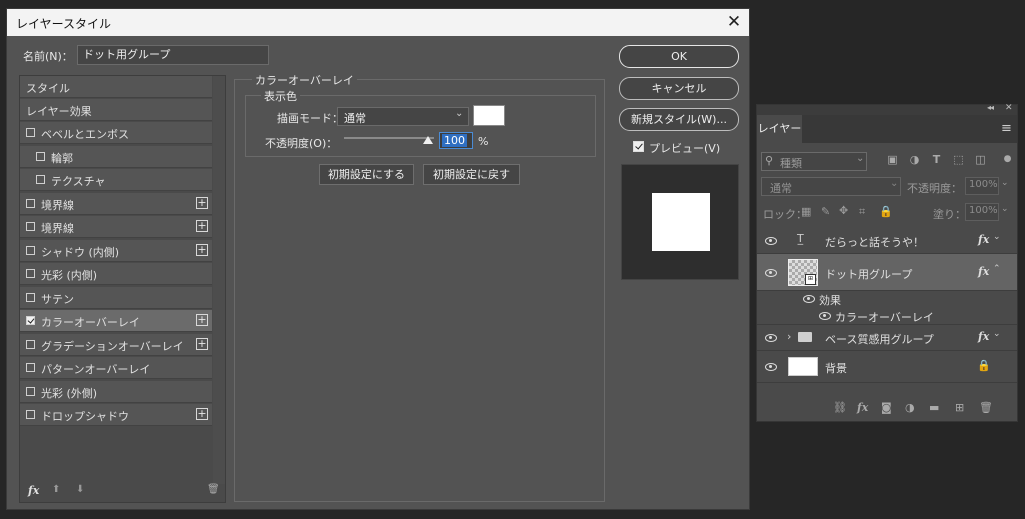  I want to click on effect-item: パターンオーバーレイ, so click(116, 368).